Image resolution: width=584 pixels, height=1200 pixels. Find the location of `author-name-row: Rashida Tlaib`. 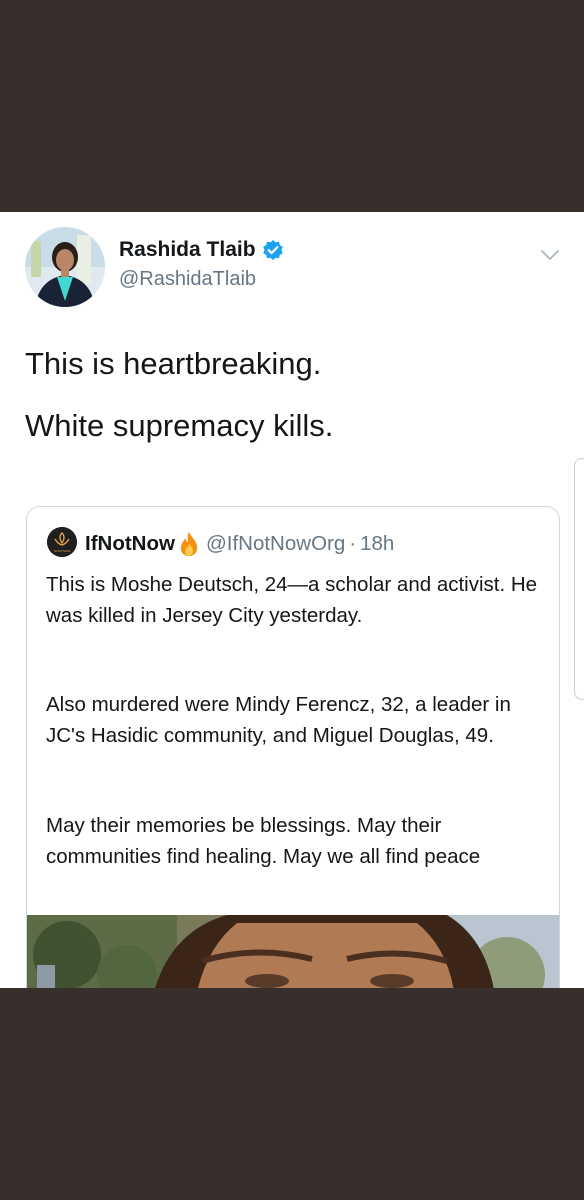

author-name-row: Rashida Tlaib is located at coordinates (201, 250).